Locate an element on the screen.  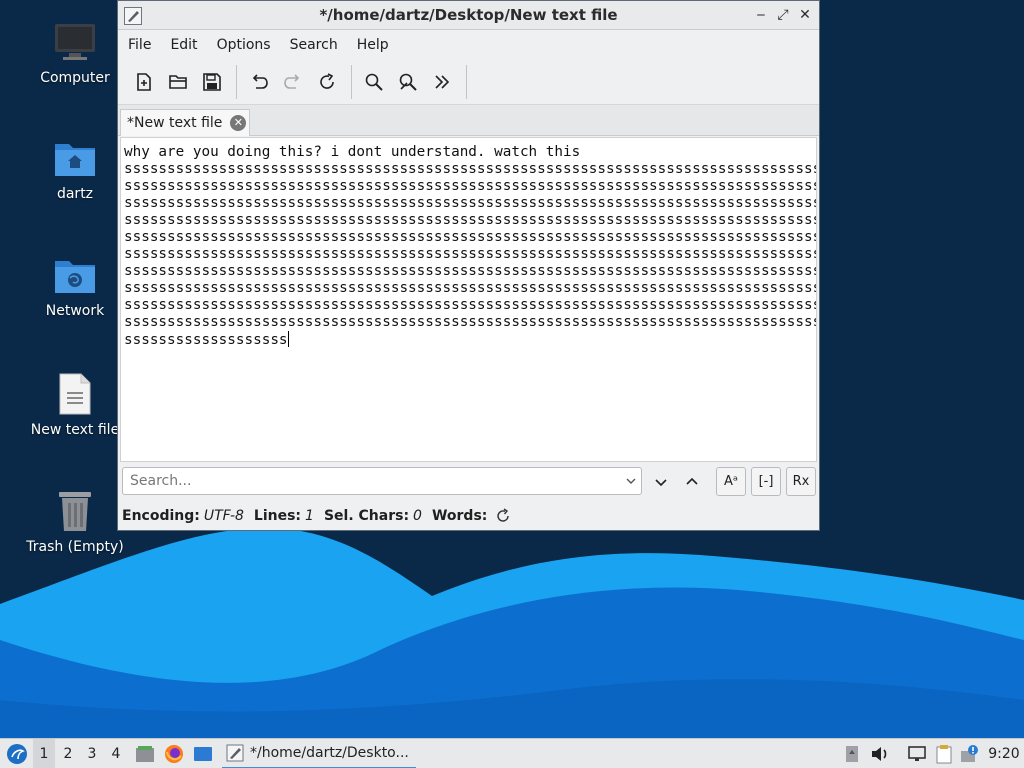
network-button is located at coordinates (917, 753).